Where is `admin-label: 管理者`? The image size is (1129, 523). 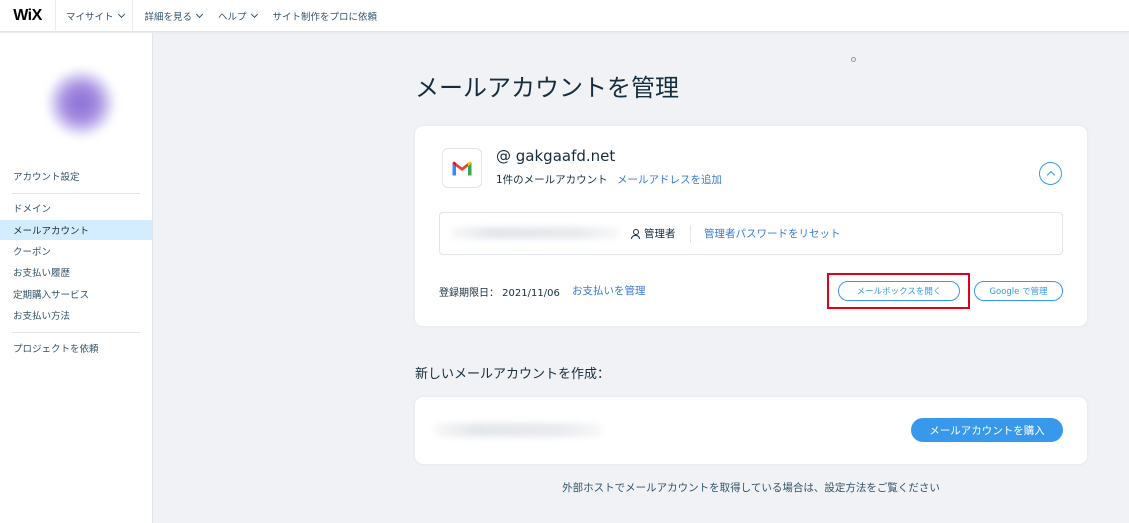 admin-label: 管理者 is located at coordinates (660, 234).